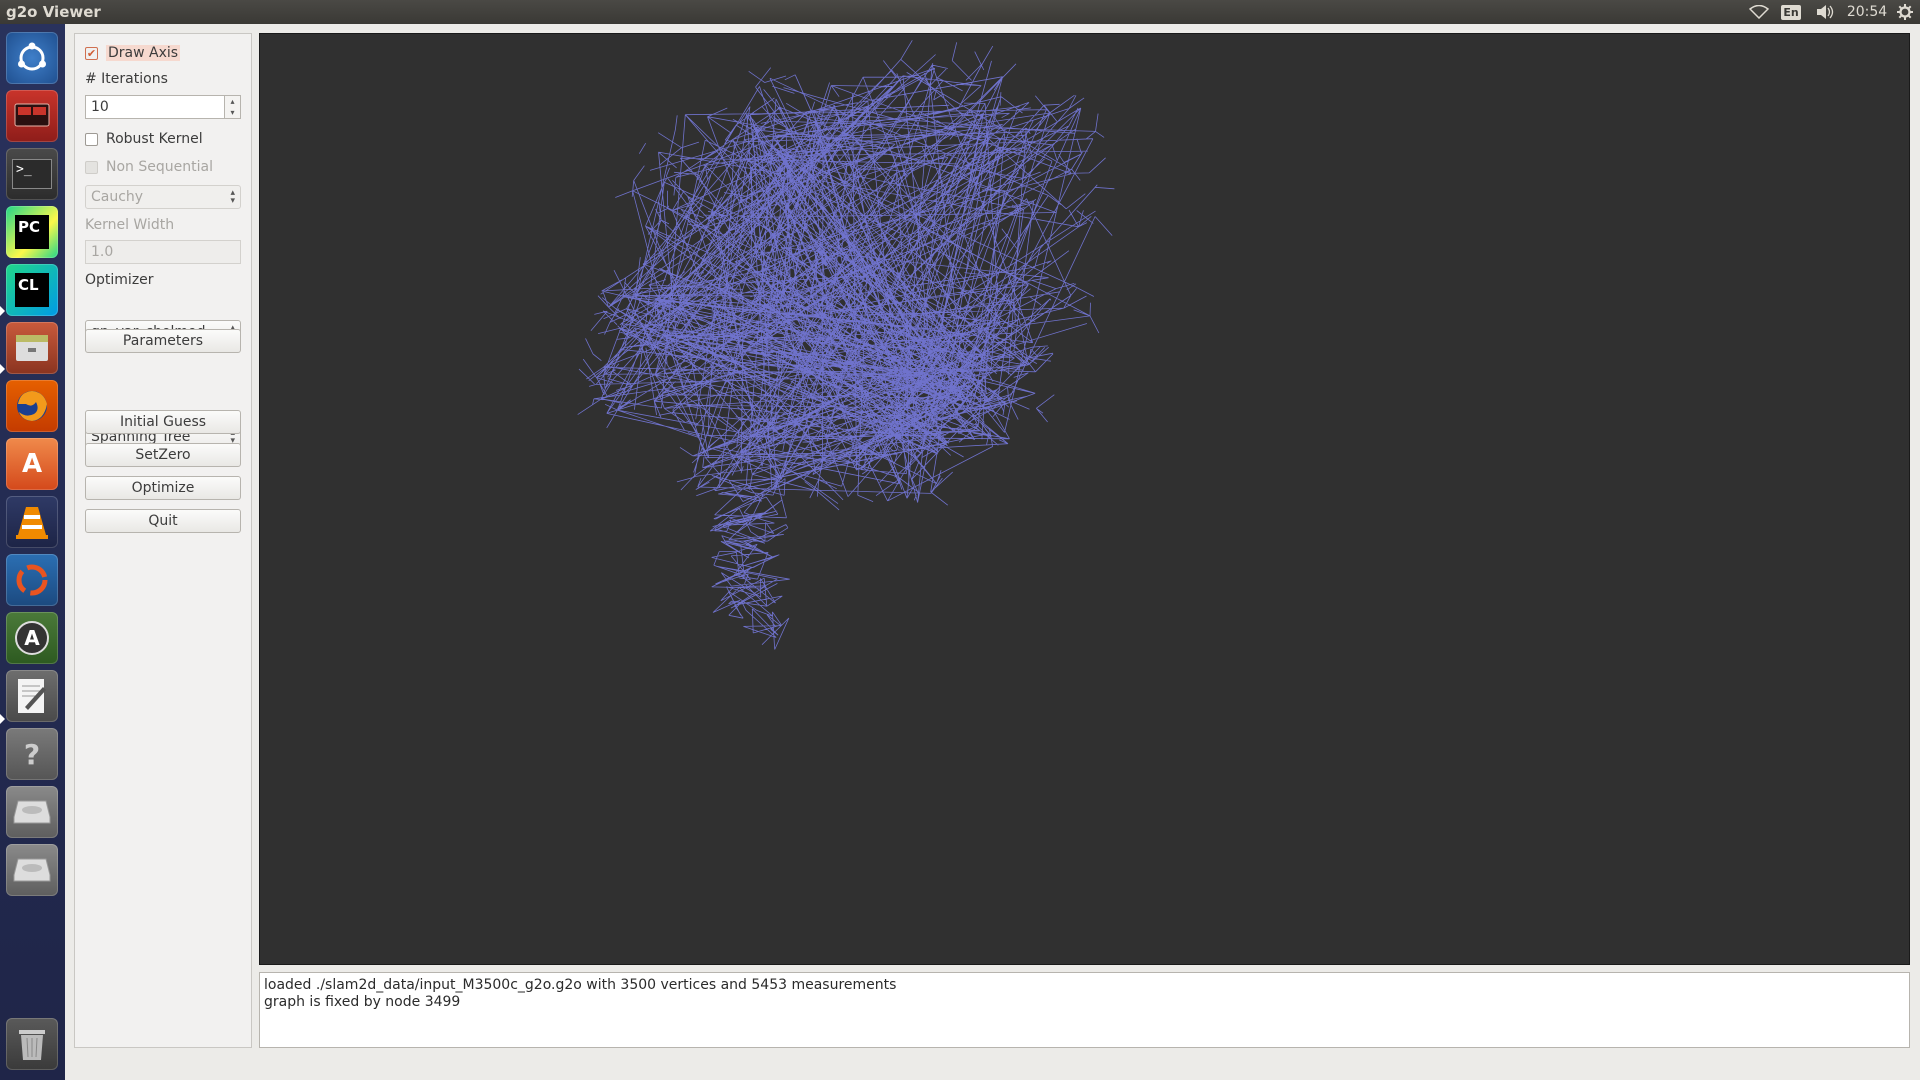 Image resolution: width=1920 pixels, height=1080 pixels. What do you see at coordinates (32, 58) in the screenshot?
I see `ubuntu-dash-icon` at bounding box center [32, 58].